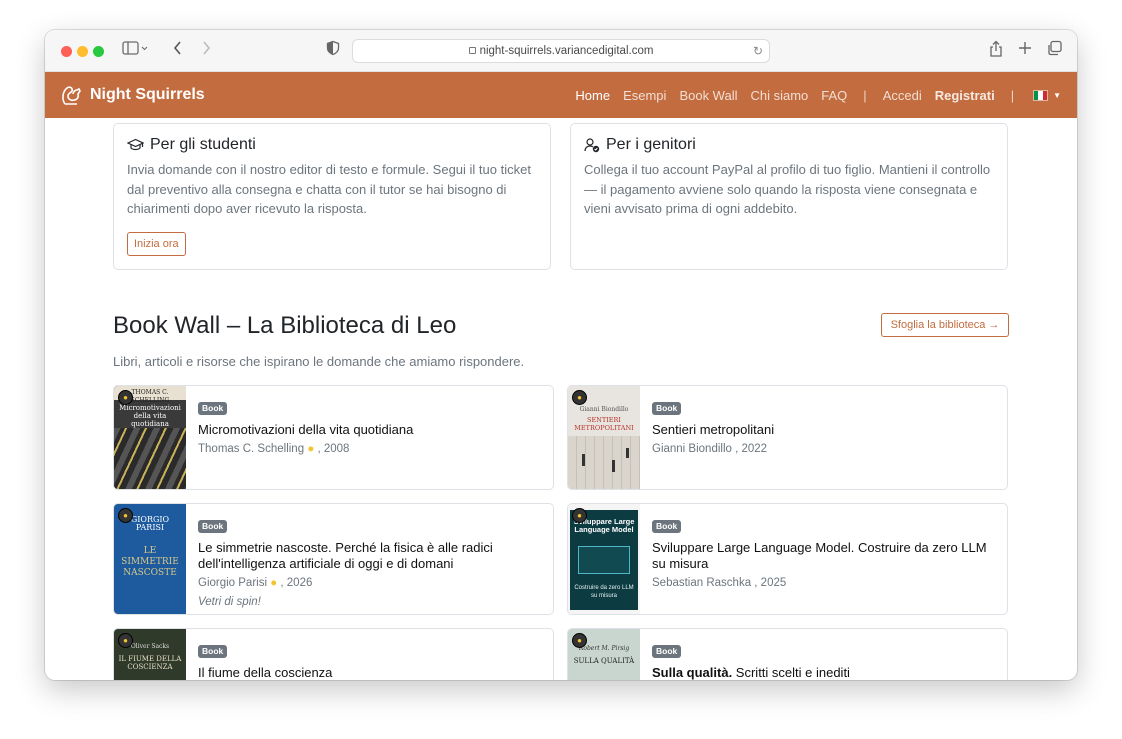  Describe the element at coordinates (66, 51) in the screenshot. I see `close-window-button` at that location.